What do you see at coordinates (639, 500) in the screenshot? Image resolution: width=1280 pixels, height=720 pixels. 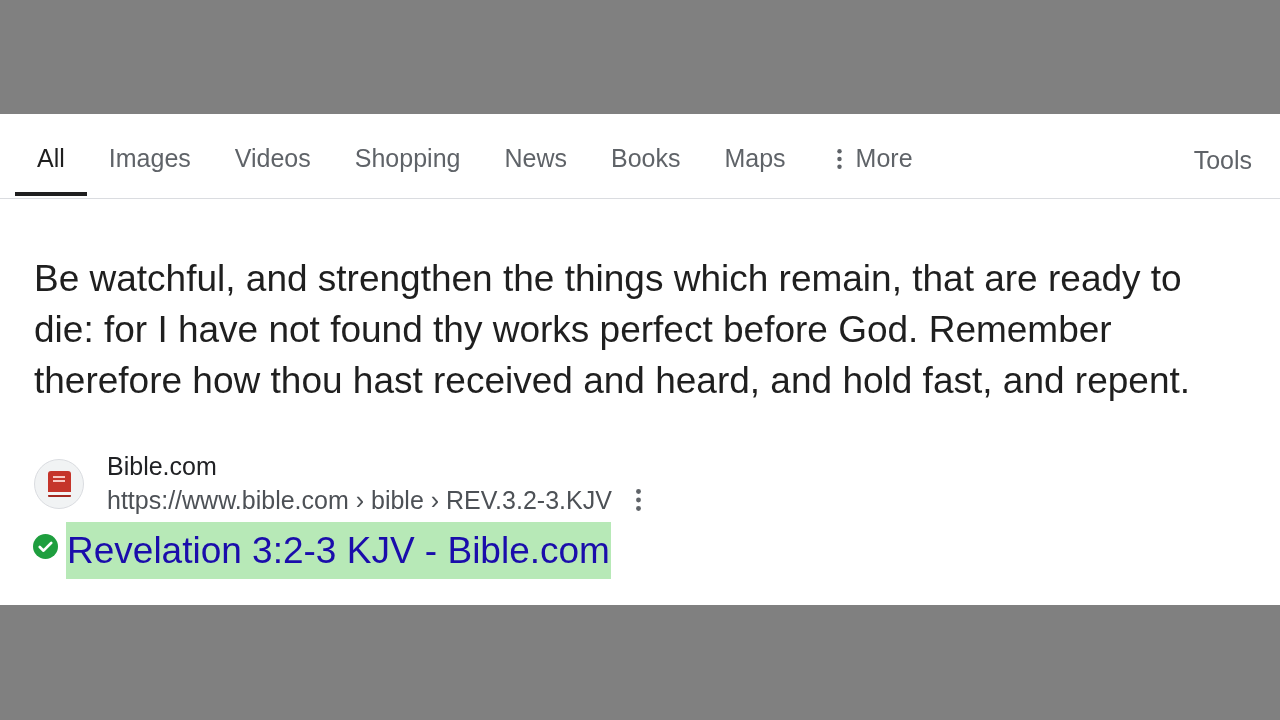 I see `vertical-dots-icon` at bounding box center [639, 500].